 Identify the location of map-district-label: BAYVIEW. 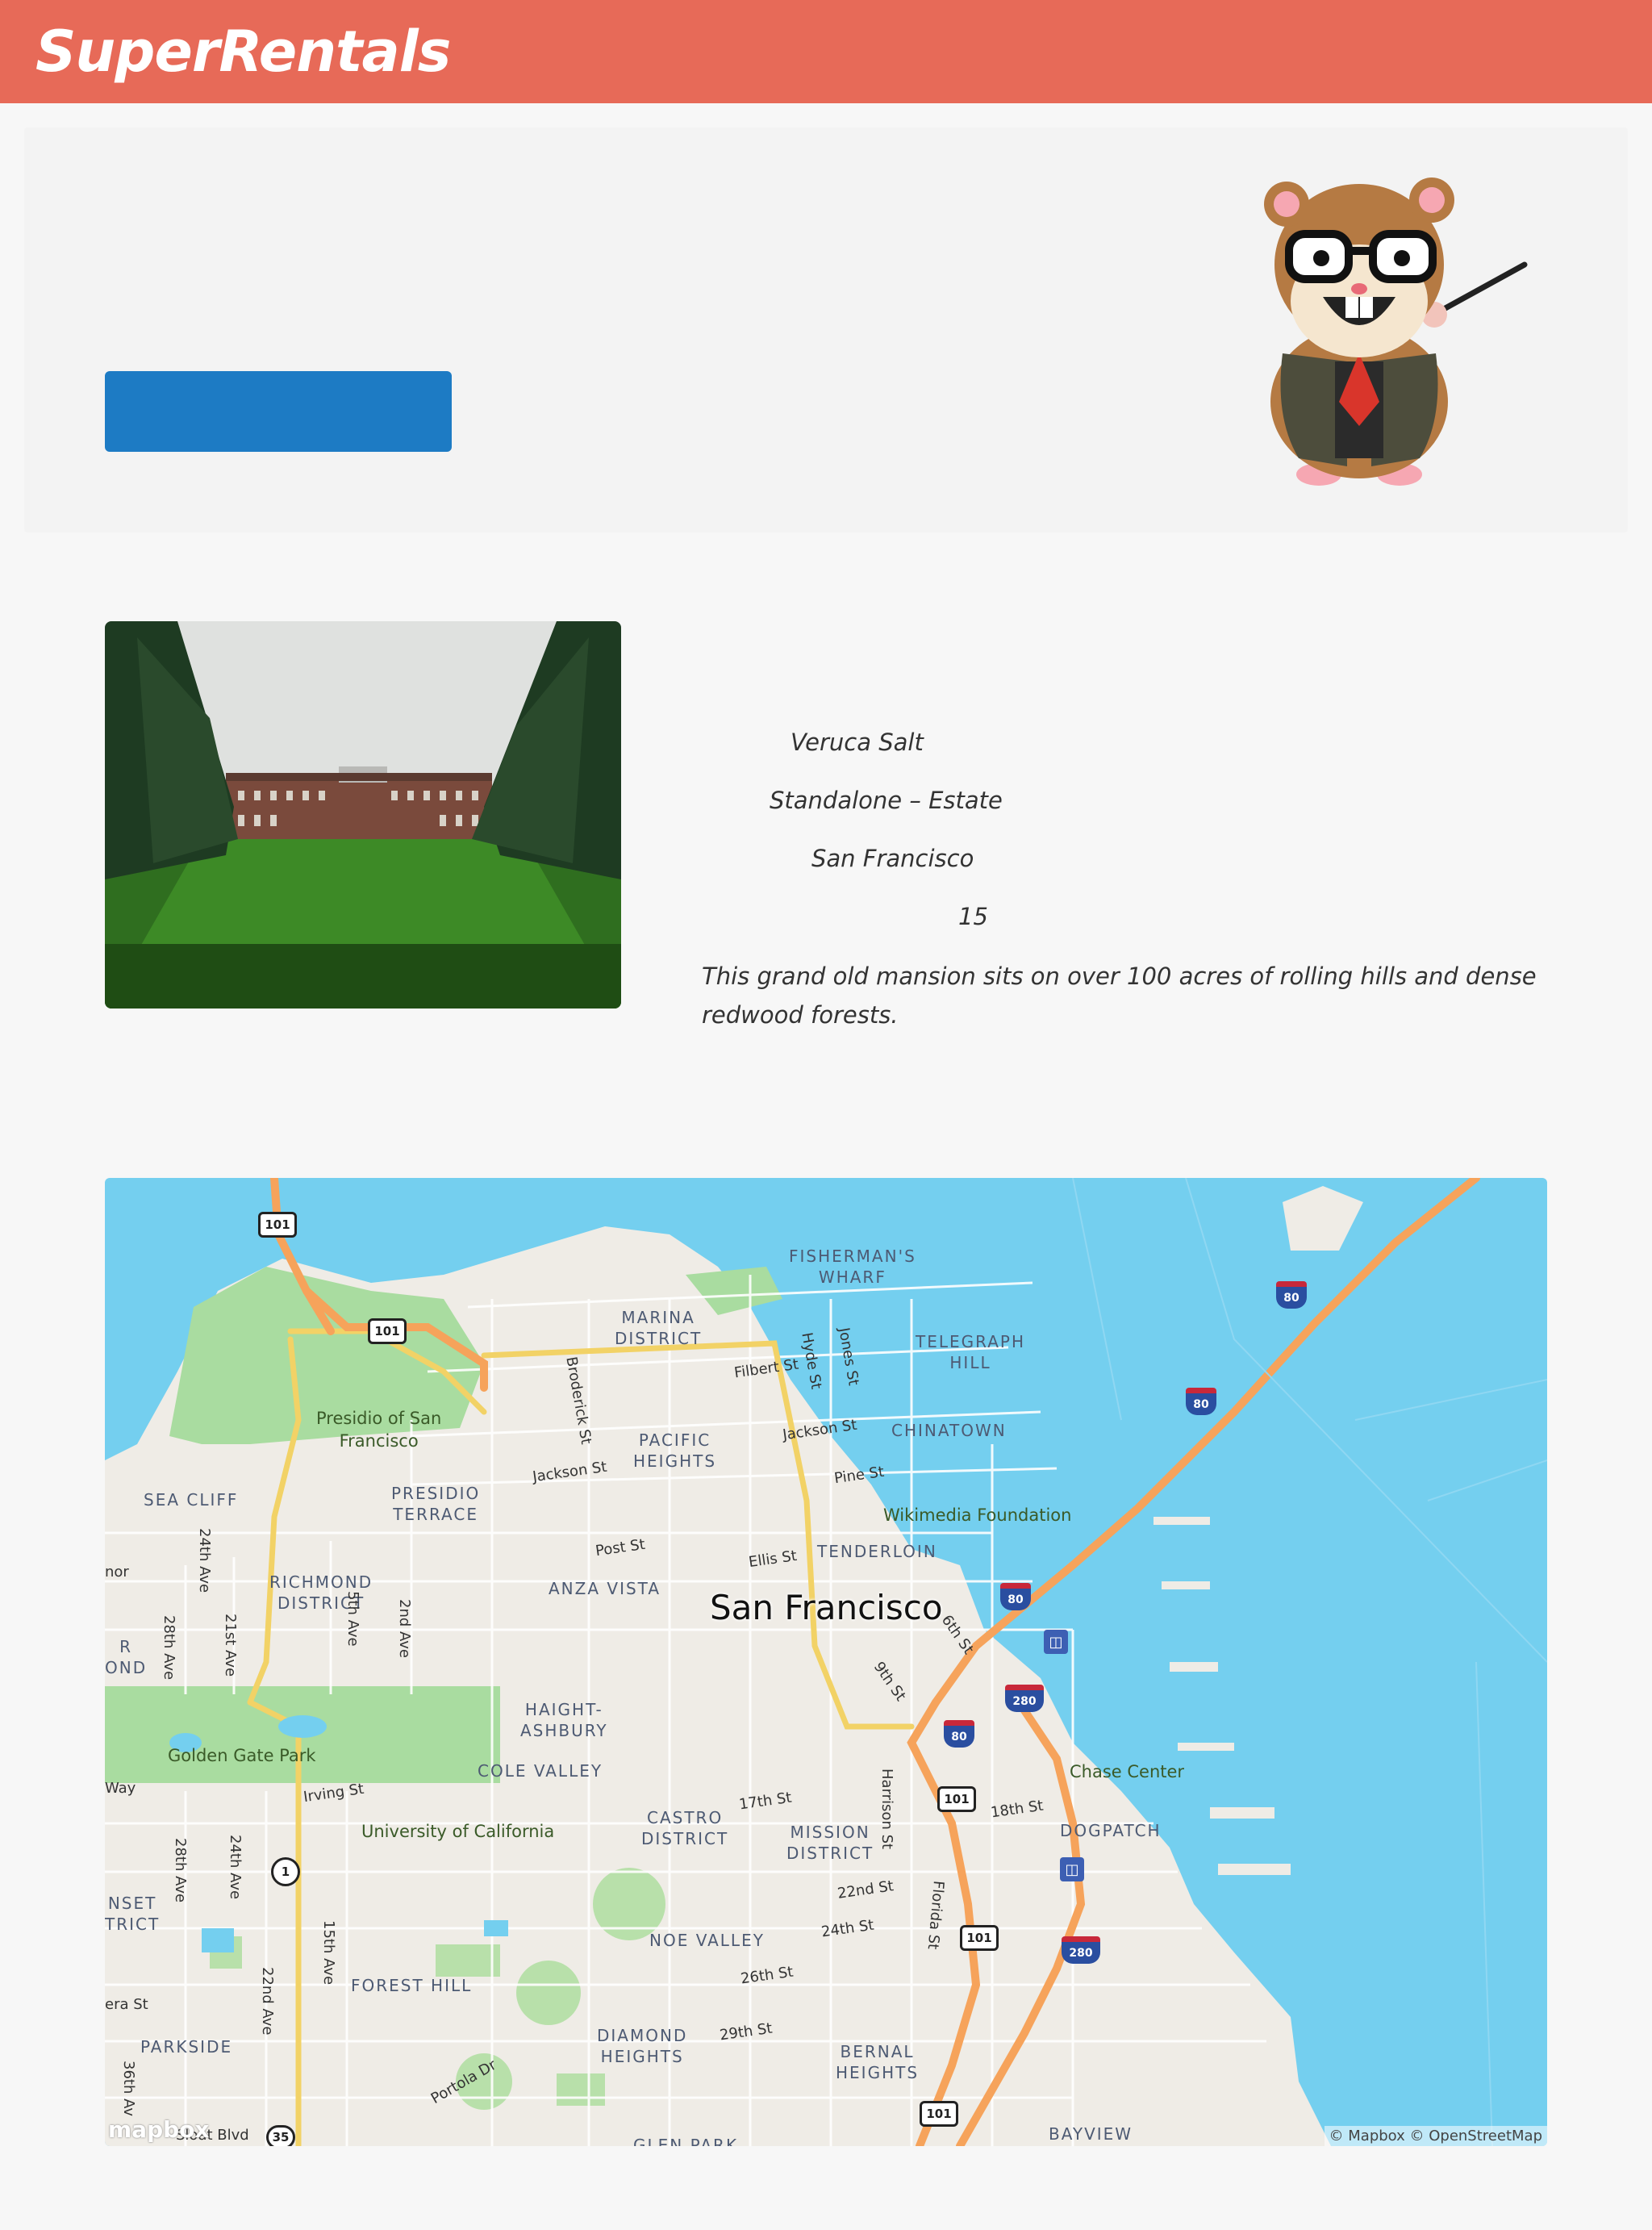
(1091, 2134).